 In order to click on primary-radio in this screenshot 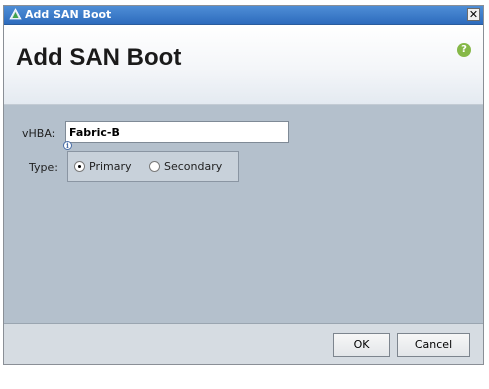, I will do `click(79, 166)`.